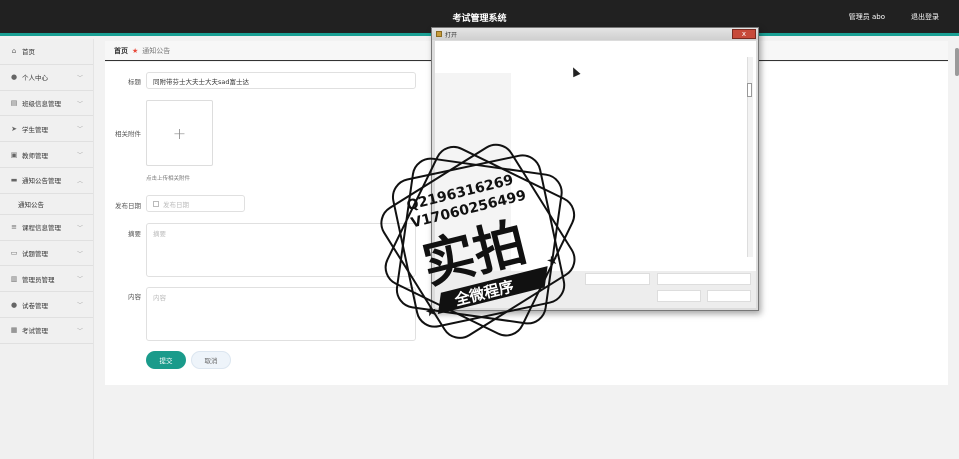 The width and height of the screenshot is (959, 459). What do you see at coordinates (14, 154) in the screenshot?
I see `doc-icon: ▣` at bounding box center [14, 154].